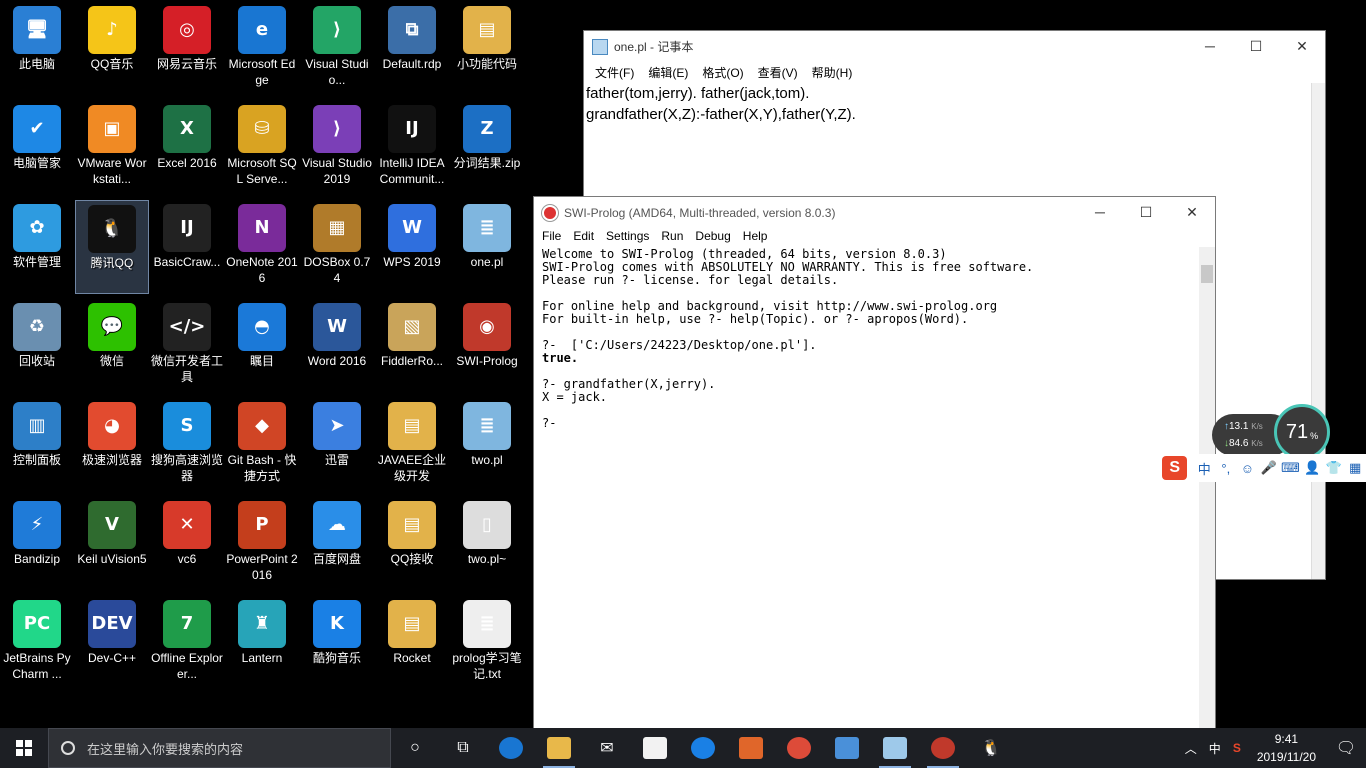 The image size is (1366, 768). I want to click on ime-toolbar: S 中 °, ☺ 🎤 ⌨ 👤 👕 ▦, so click(1263, 468).